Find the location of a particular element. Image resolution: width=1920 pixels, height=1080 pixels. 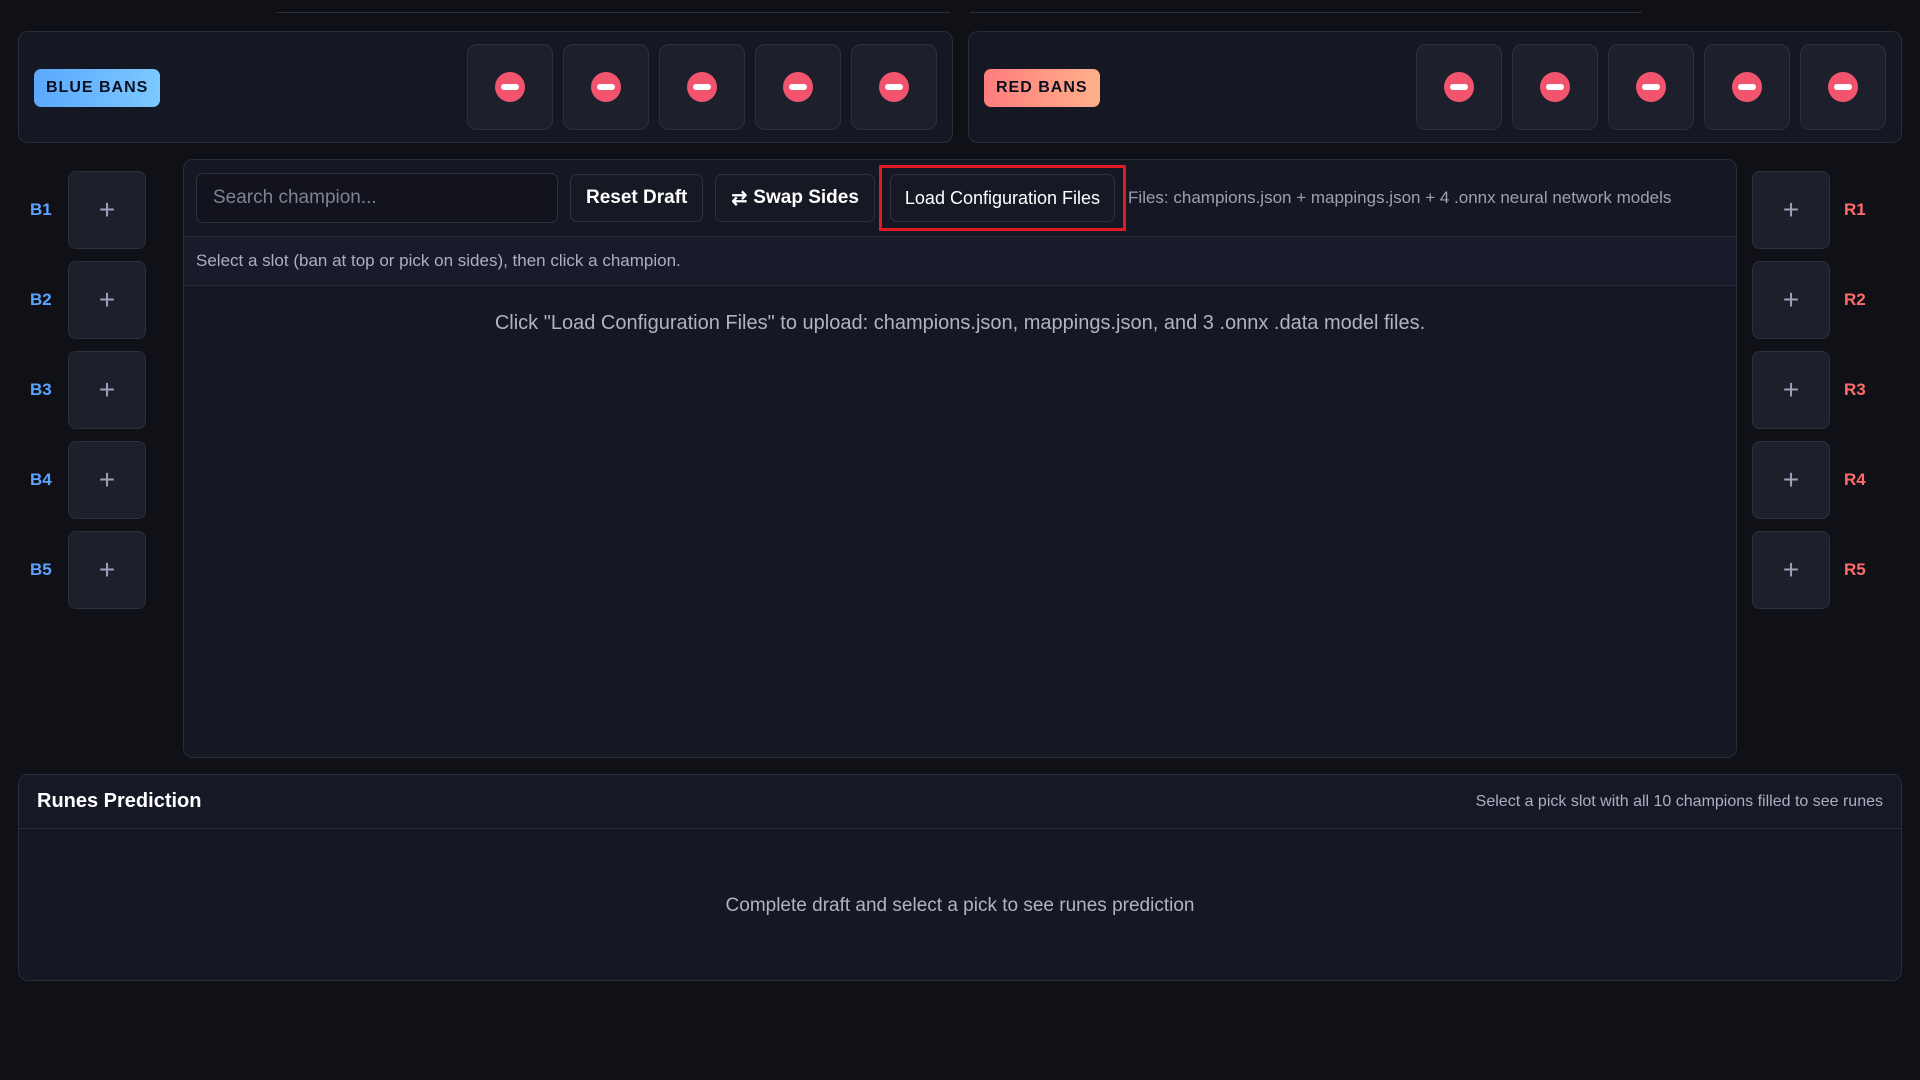

red-pick-label: R1 is located at coordinates (1855, 209).